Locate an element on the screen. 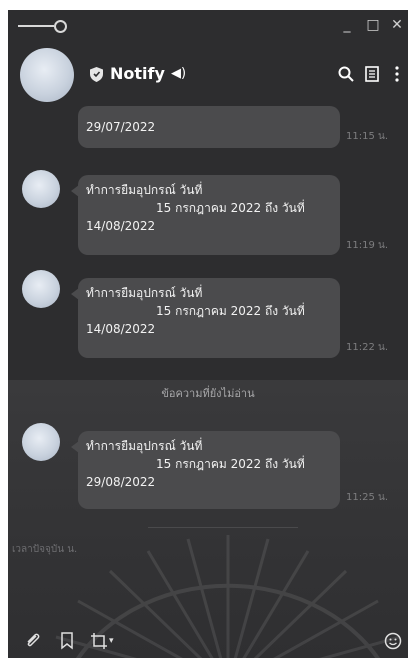 The width and height of the screenshot is (416, 658). message-time: 11:22 น. is located at coordinates (367, 347).